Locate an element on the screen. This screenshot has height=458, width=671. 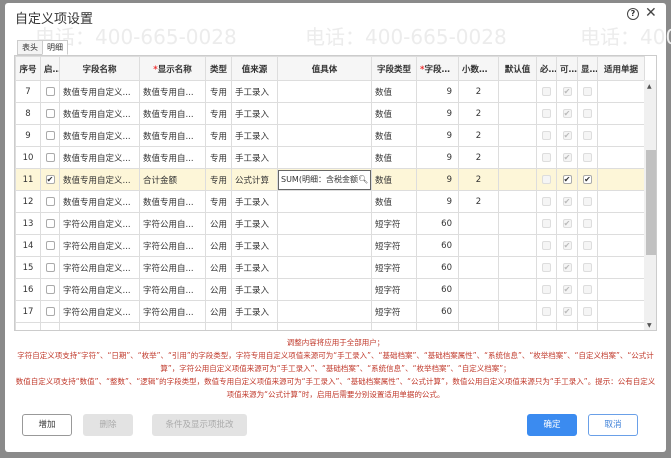
cell-dec: 2 is located at coordinates (478, 157).